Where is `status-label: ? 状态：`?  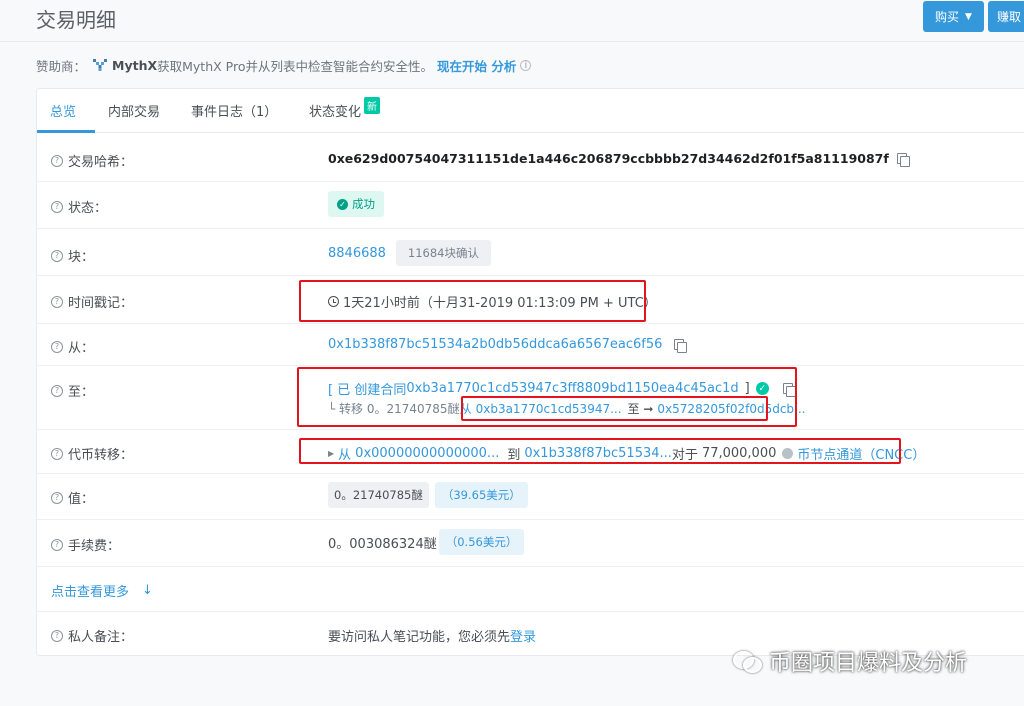
status-label: ? 状态： is located at coordinates (79, 206).